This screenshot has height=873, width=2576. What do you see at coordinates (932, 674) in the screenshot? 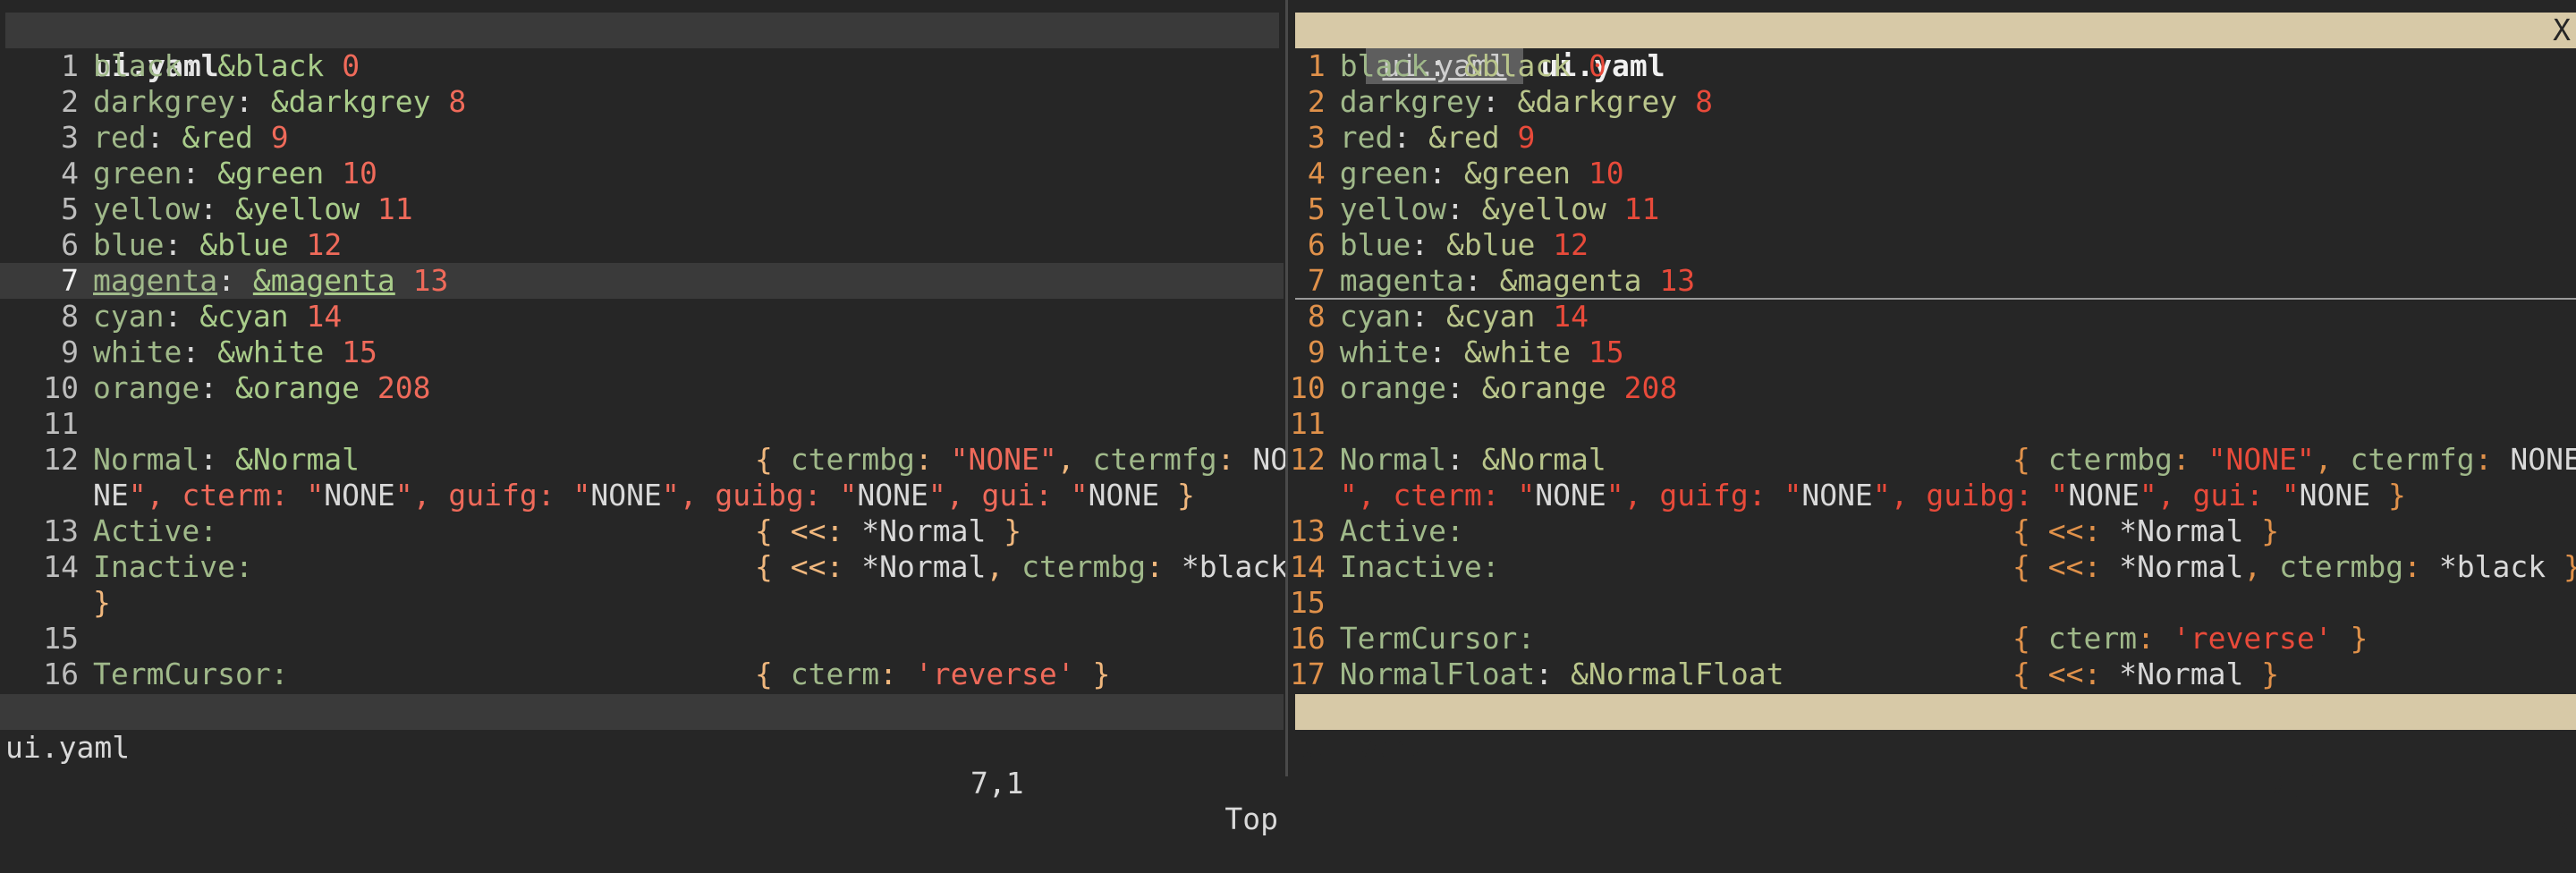
I see `inline-map: { cterm: 'reverse' }` at bounding box center [932, 674].